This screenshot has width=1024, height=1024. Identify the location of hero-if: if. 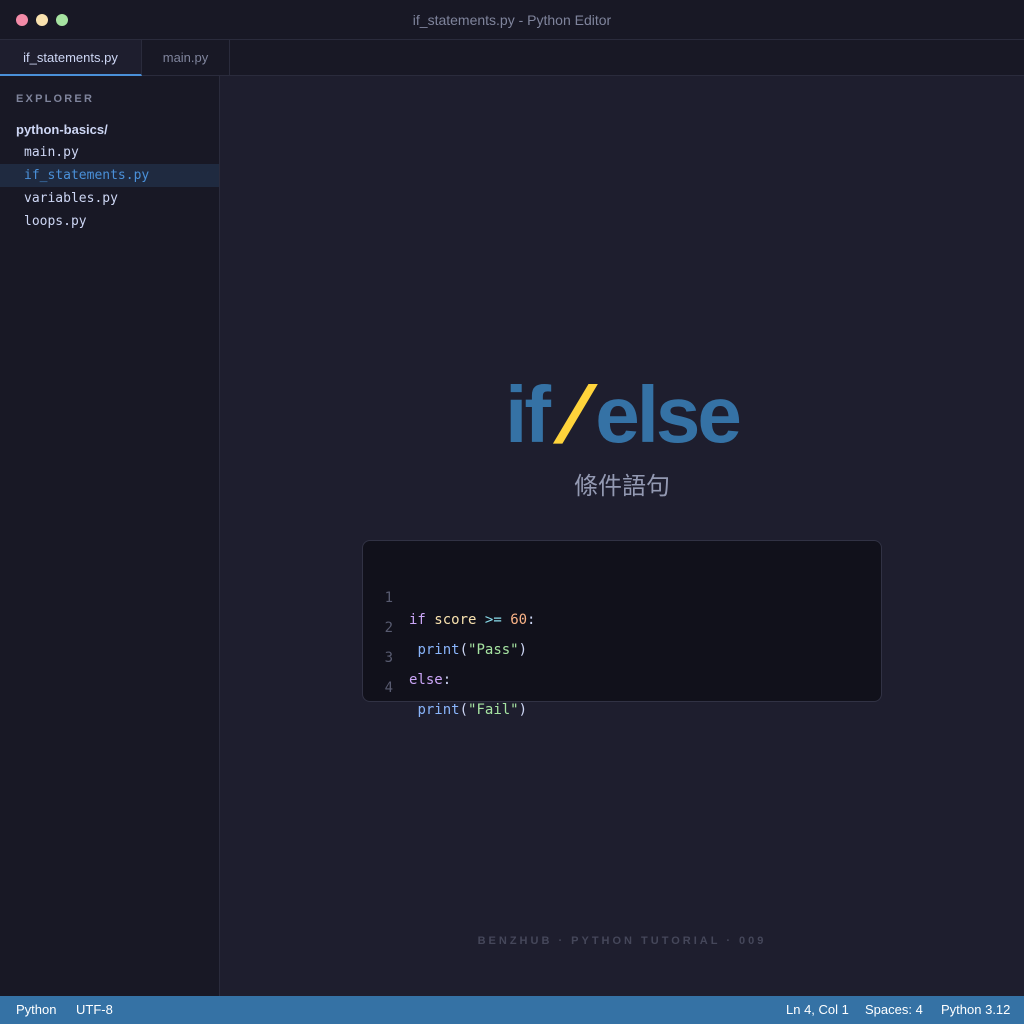
(528, 414).